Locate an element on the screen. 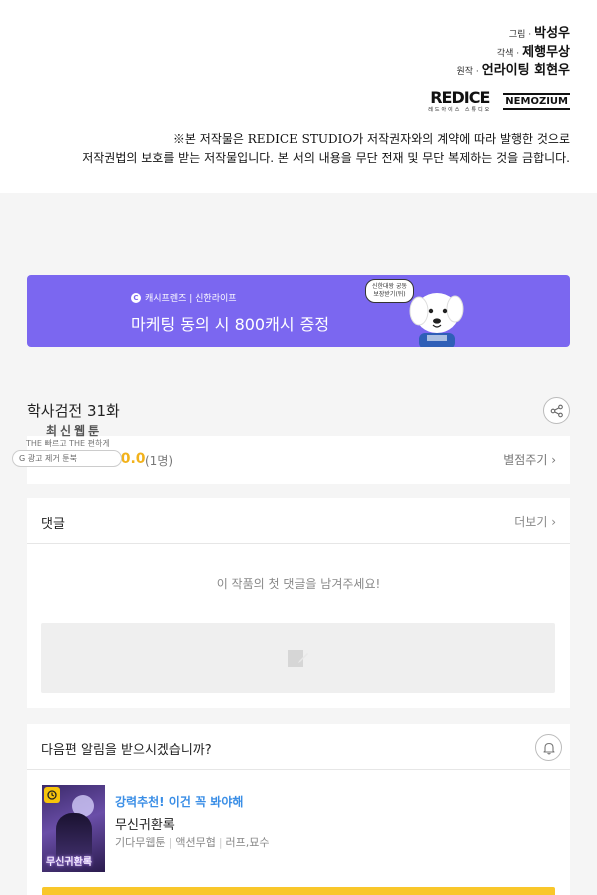 The width and height of the screenshot is (597, 895). badge-pill: G 광고 제거 툰북 is located at coordinates (67, 458).